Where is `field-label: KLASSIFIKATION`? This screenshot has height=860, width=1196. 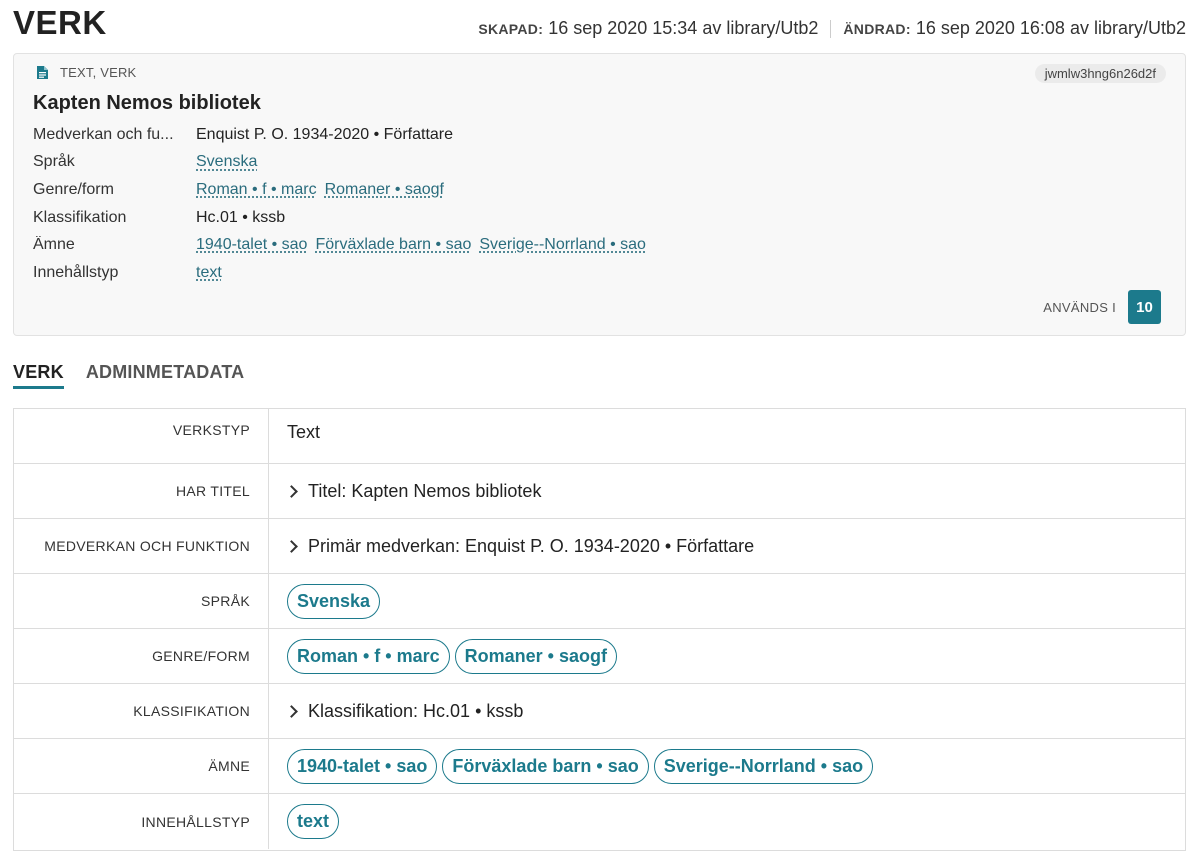
field-label: KLASSIFIKATION is located at coordinates (141, 711).